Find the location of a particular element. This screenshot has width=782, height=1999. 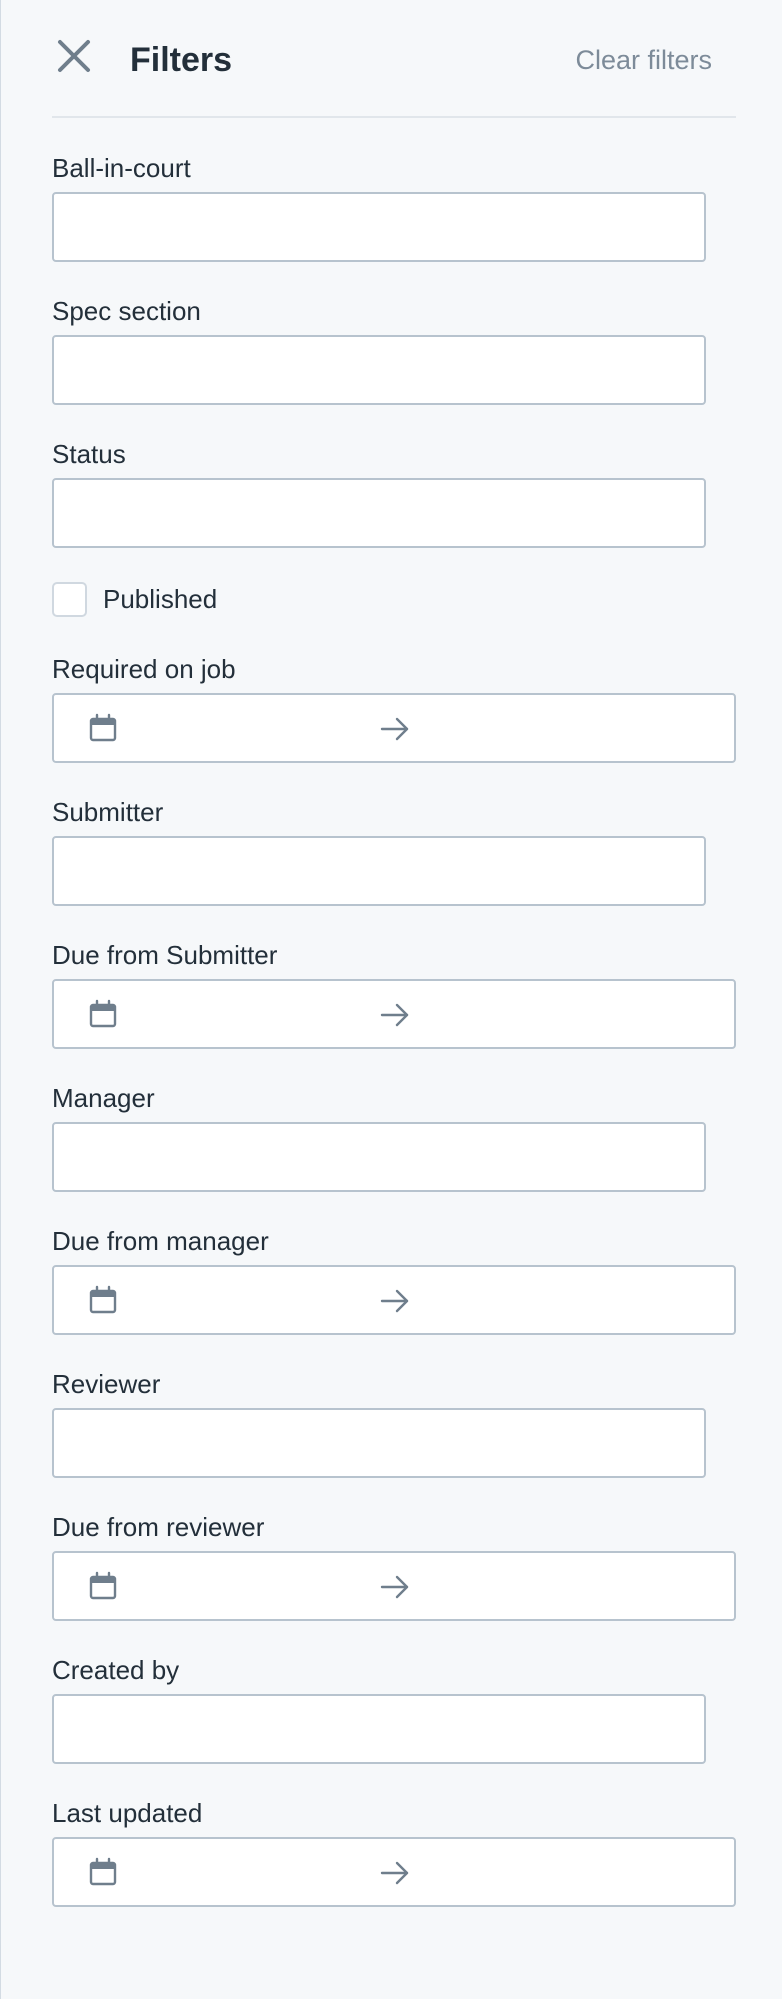

manager-input is located at coordinates (379, 1157).